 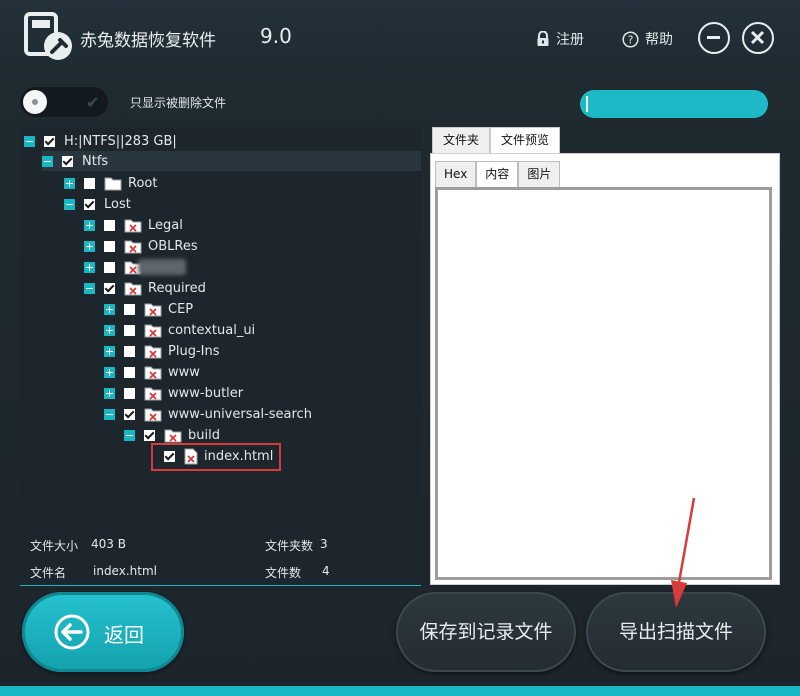 What do you see at coordinates (125, 571) in the screenshot?
I see `file-name-value: index.html` at bounding box center [125, 571].